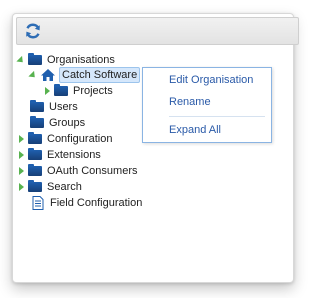  Describe the element at coordinates (33, 31) in the screenshot. I see `refresh-icon` at that location.